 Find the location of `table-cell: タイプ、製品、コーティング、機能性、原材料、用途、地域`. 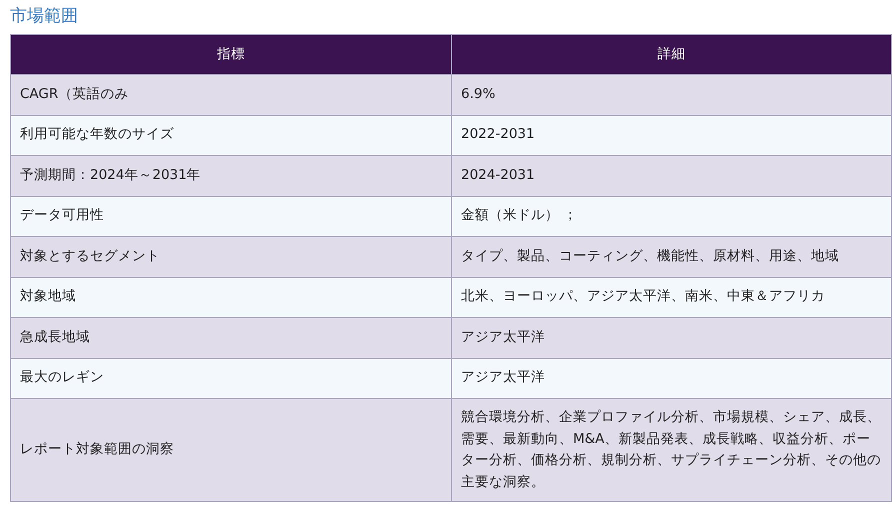

table-cell: タイプ、製品、コーティング、機能性、原材料、用途、地域 is located at coordinates (672, 256).